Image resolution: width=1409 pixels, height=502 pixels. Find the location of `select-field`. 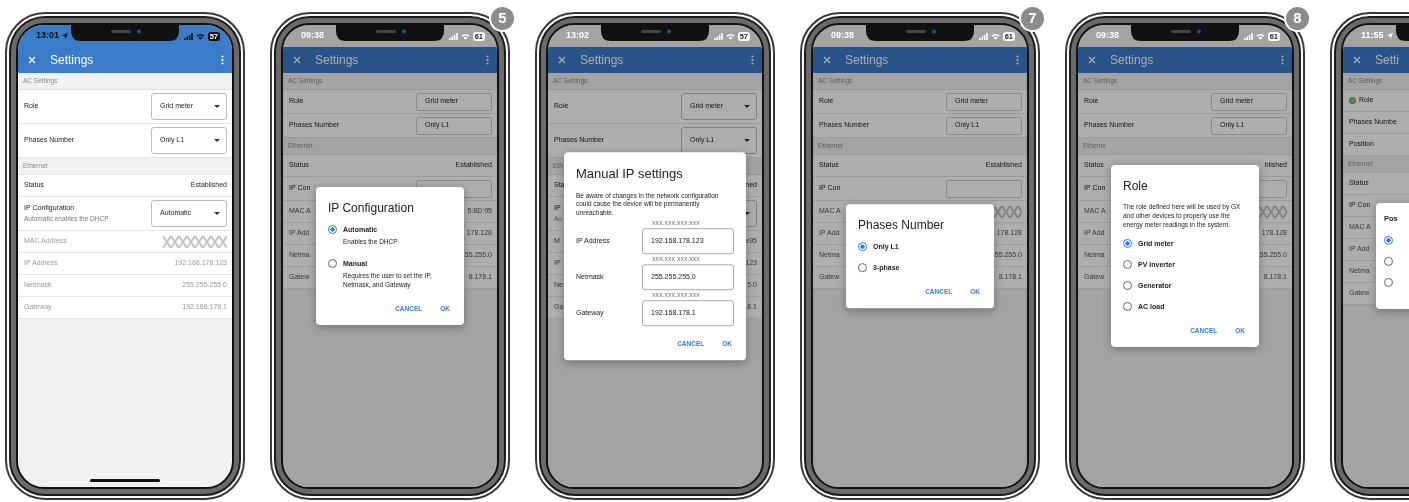

select-field is located at coordinates (984, 188).